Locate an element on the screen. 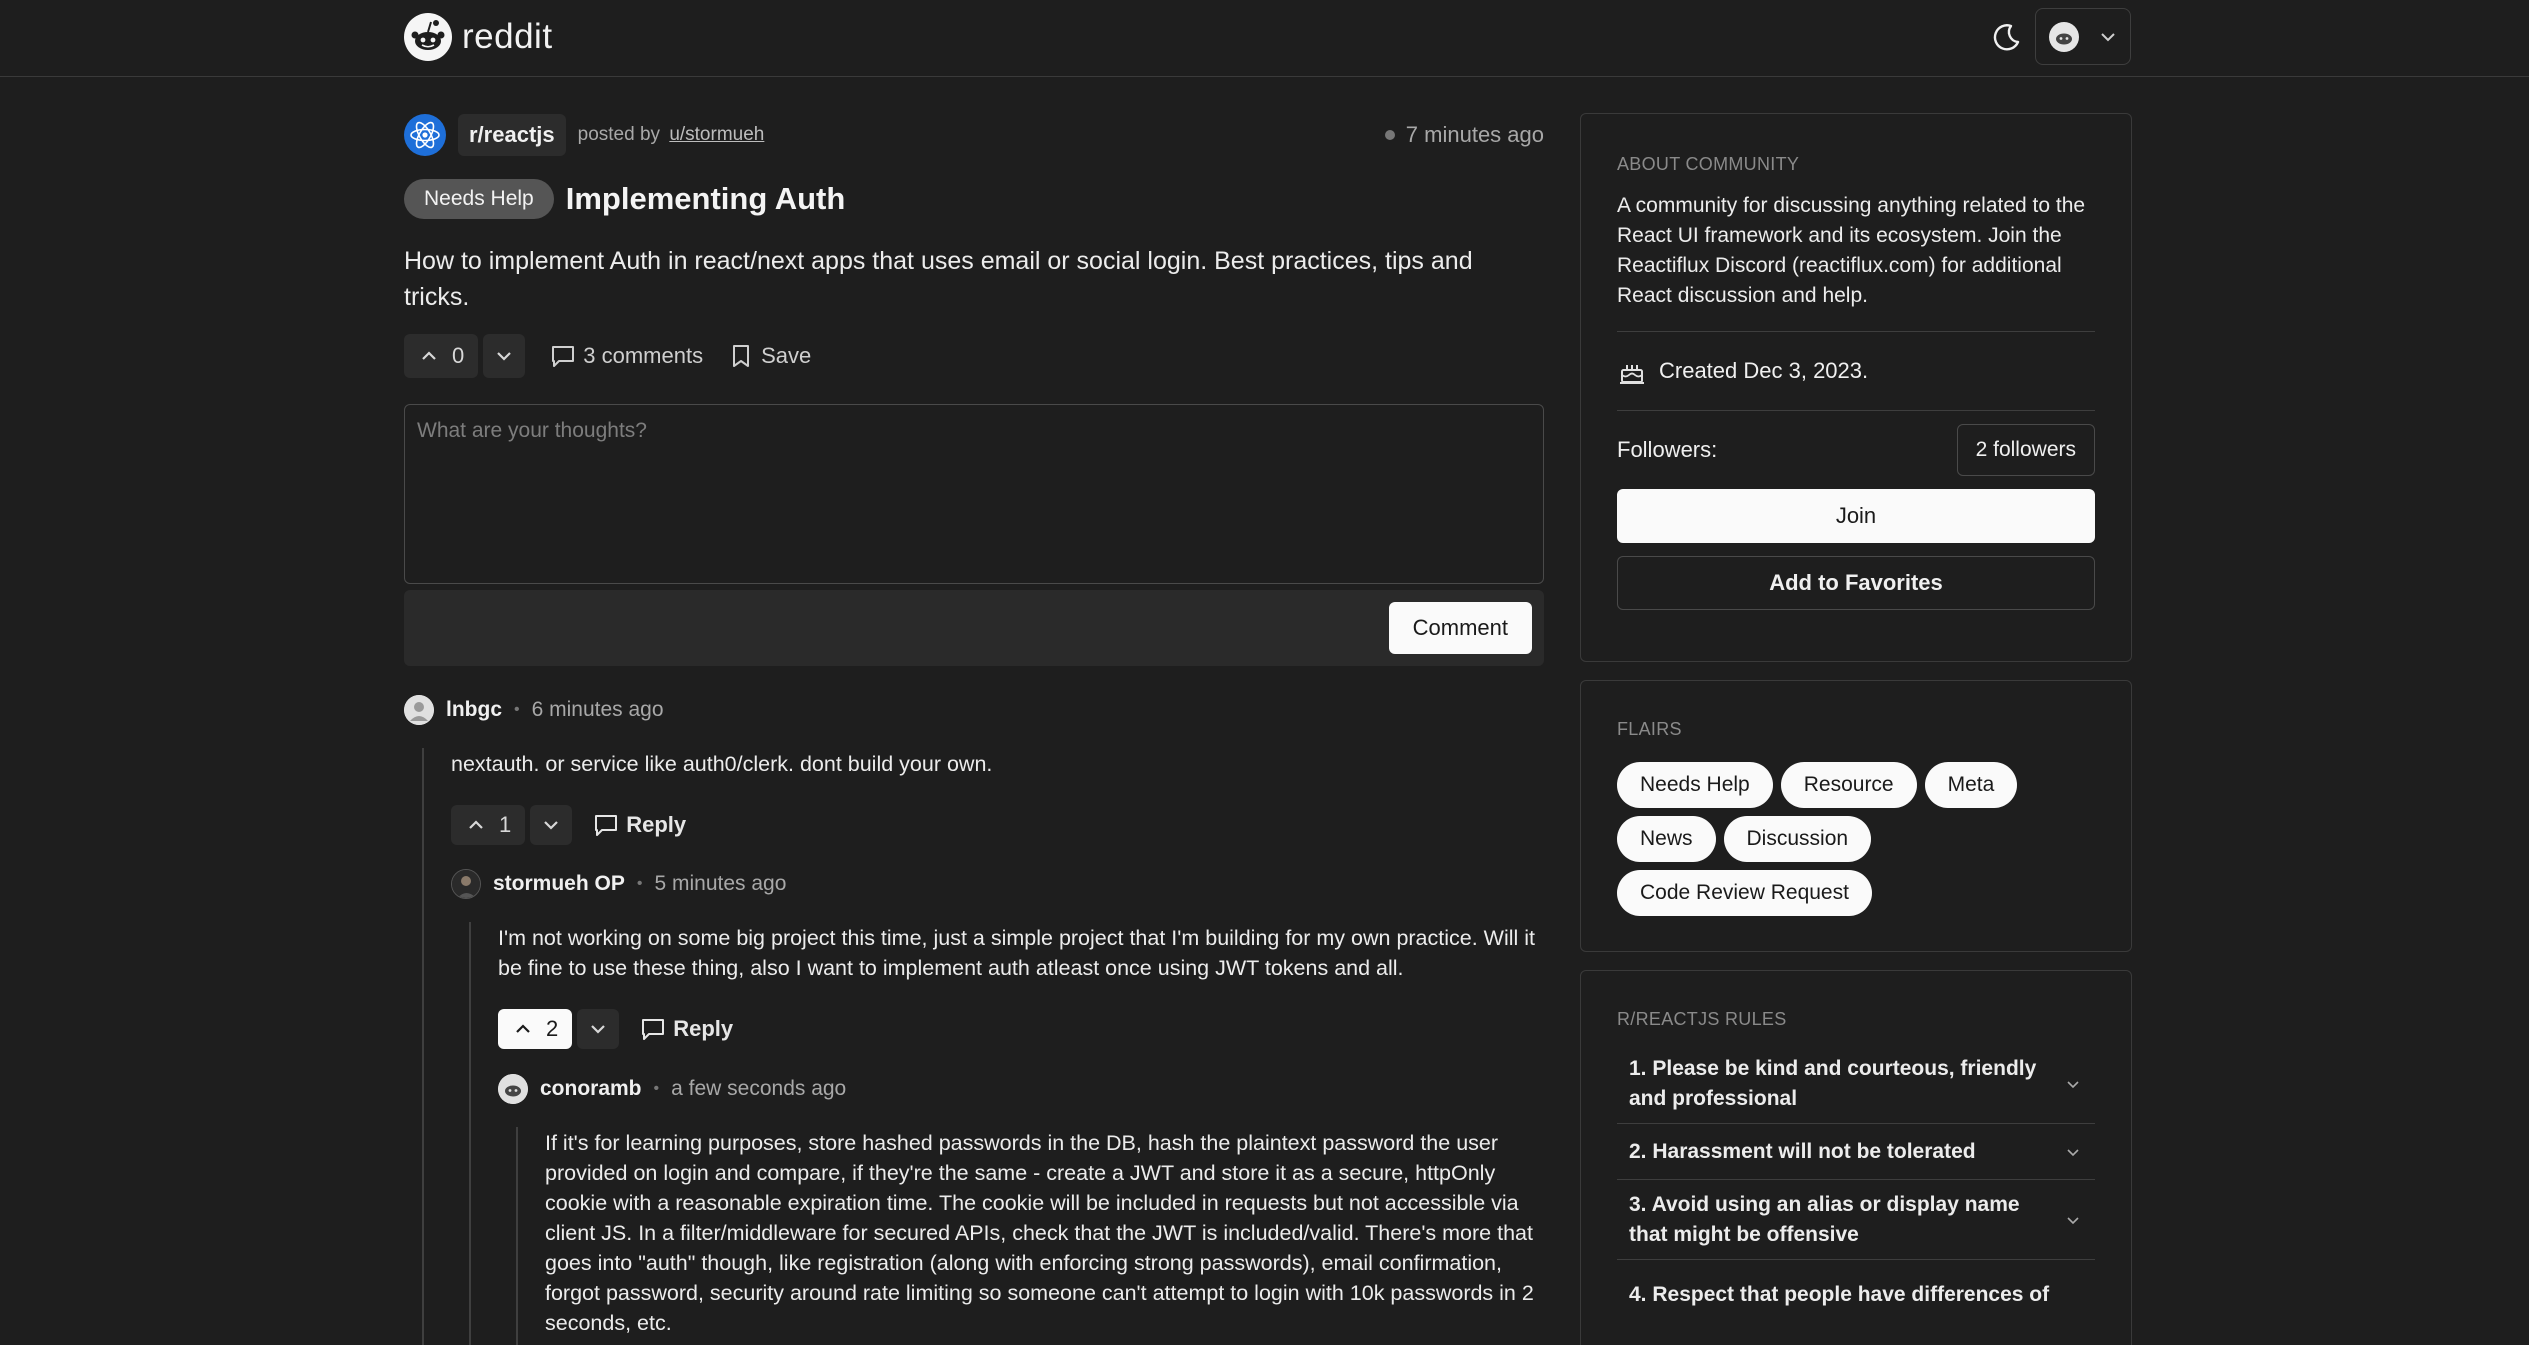 The image size is (2529, 1345). moon-icon is located at coordinates (2006, 38).